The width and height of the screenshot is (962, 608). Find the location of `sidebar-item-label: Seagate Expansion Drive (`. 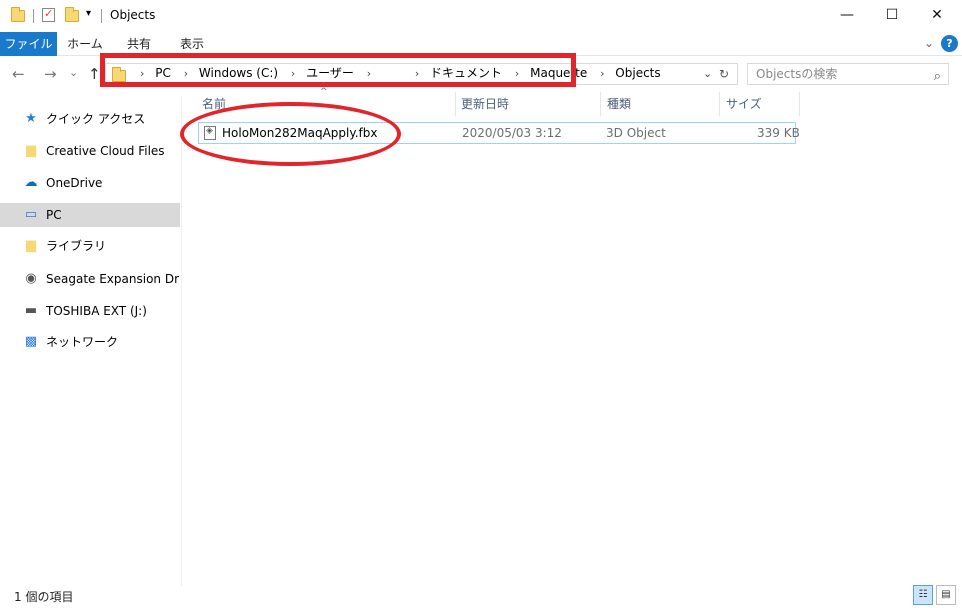

sidebar-item-label: Seagate Expansion Drive ( is located at coordinates (113, 279).